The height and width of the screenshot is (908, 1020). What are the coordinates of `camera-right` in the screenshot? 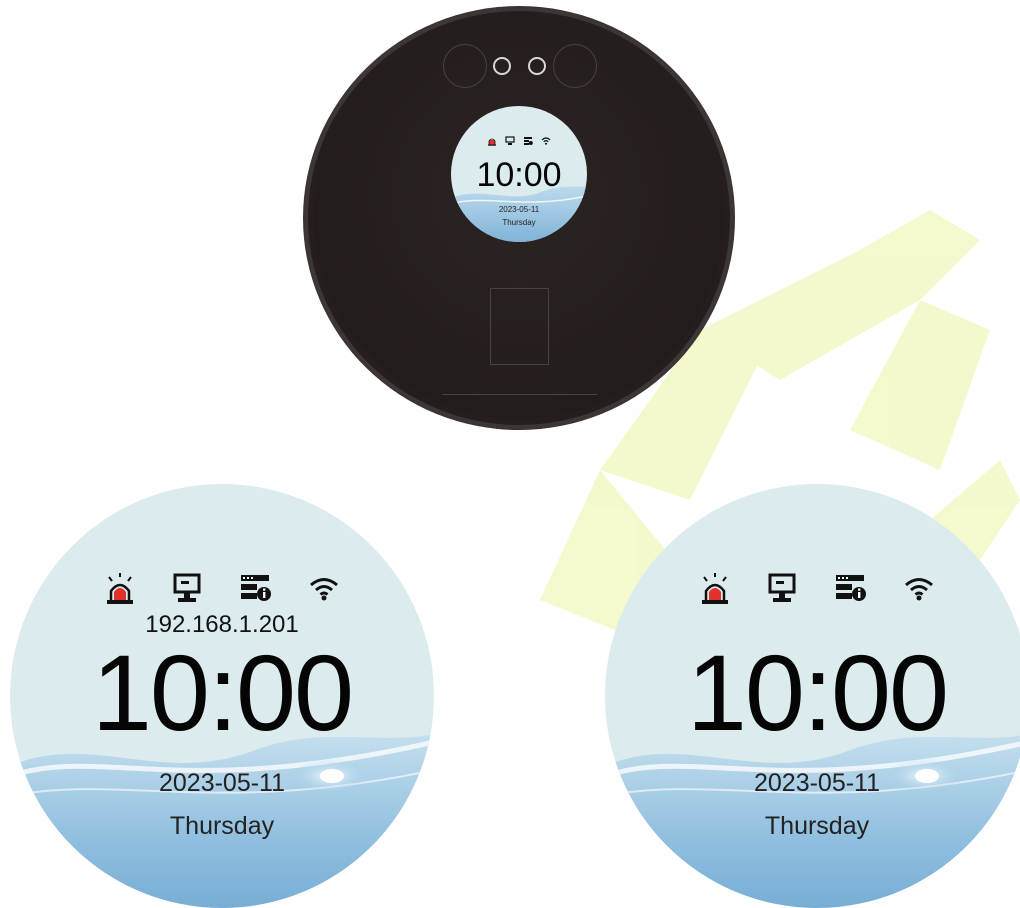 It's located at (575, 66).